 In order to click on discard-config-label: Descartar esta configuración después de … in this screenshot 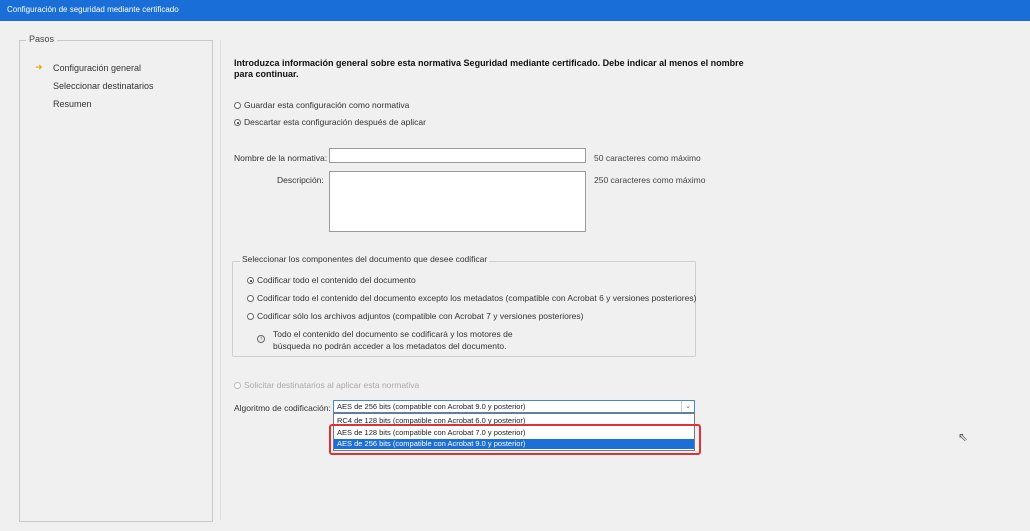, I will do `click(335, 122)`.